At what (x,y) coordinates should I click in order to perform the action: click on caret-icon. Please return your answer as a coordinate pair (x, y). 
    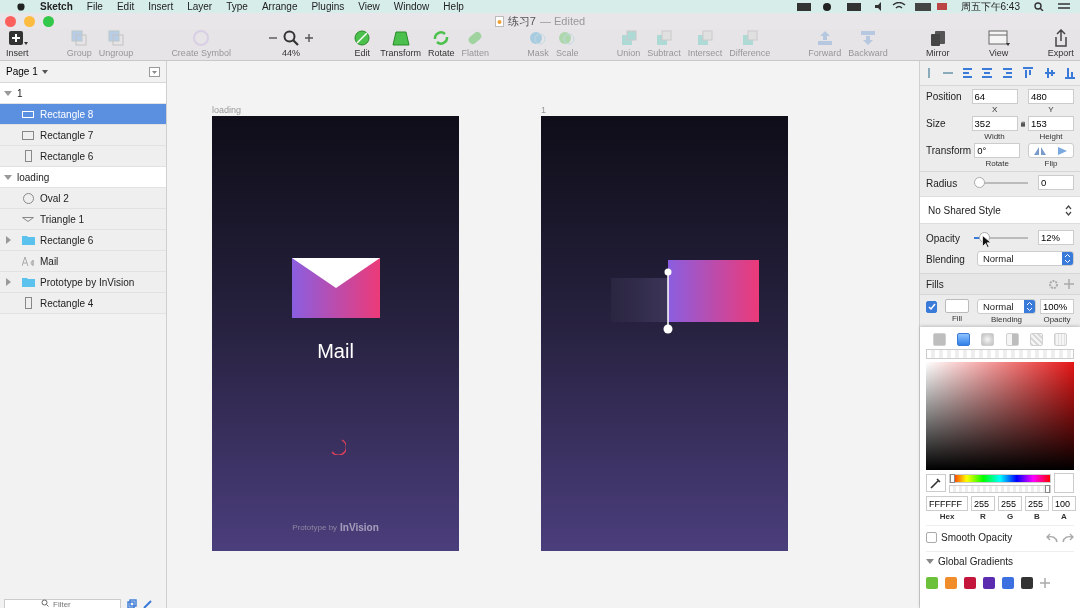
    Looking at the image, I should click on (44, 71).